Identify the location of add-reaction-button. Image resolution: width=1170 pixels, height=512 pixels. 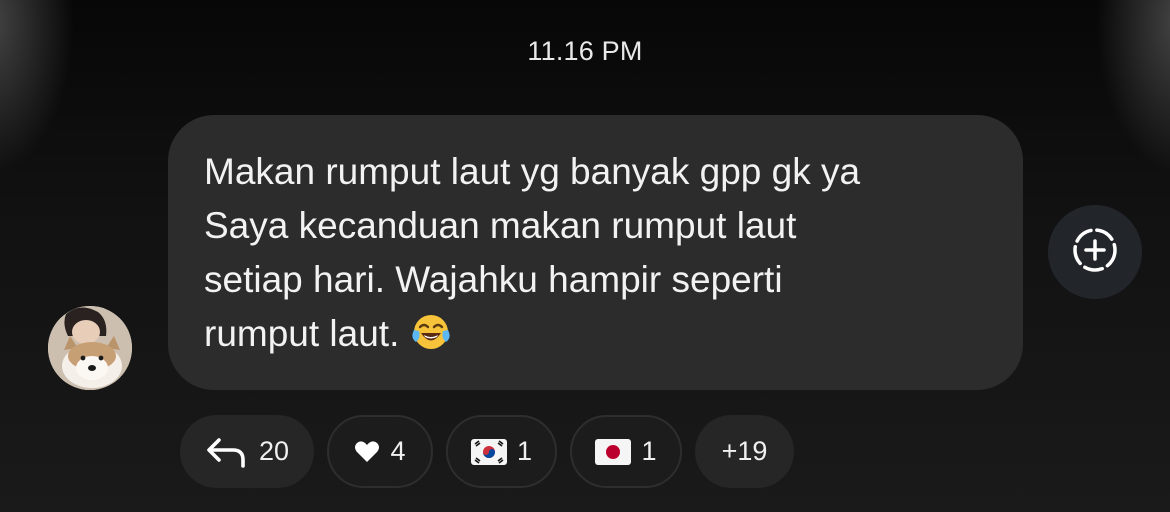
(1095, 252).